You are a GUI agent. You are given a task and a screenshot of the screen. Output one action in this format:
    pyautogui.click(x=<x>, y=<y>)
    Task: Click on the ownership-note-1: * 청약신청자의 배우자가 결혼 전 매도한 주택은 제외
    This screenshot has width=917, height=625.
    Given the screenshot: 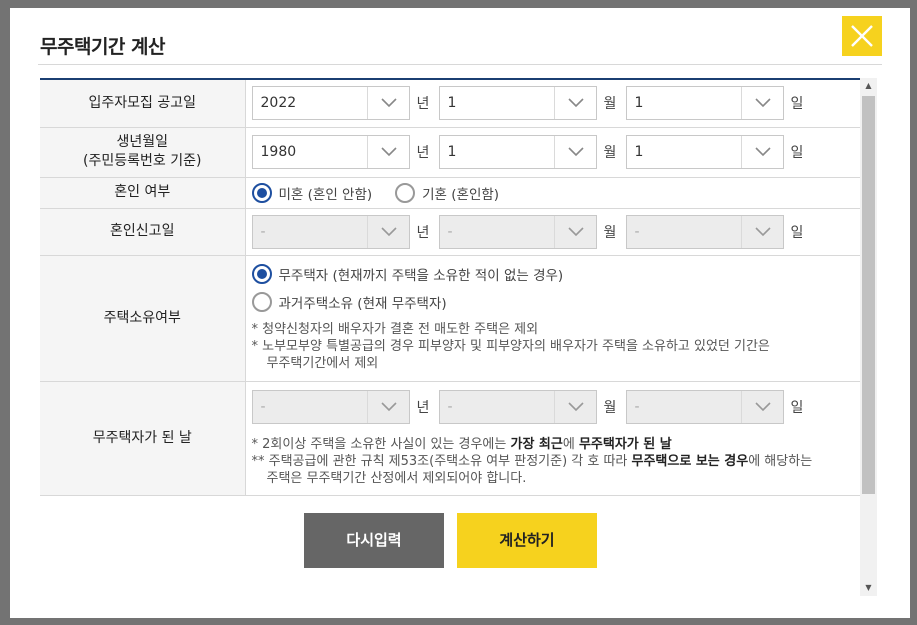 What is the action you would take?
    pyautogui.click(x=395, y=329)
    